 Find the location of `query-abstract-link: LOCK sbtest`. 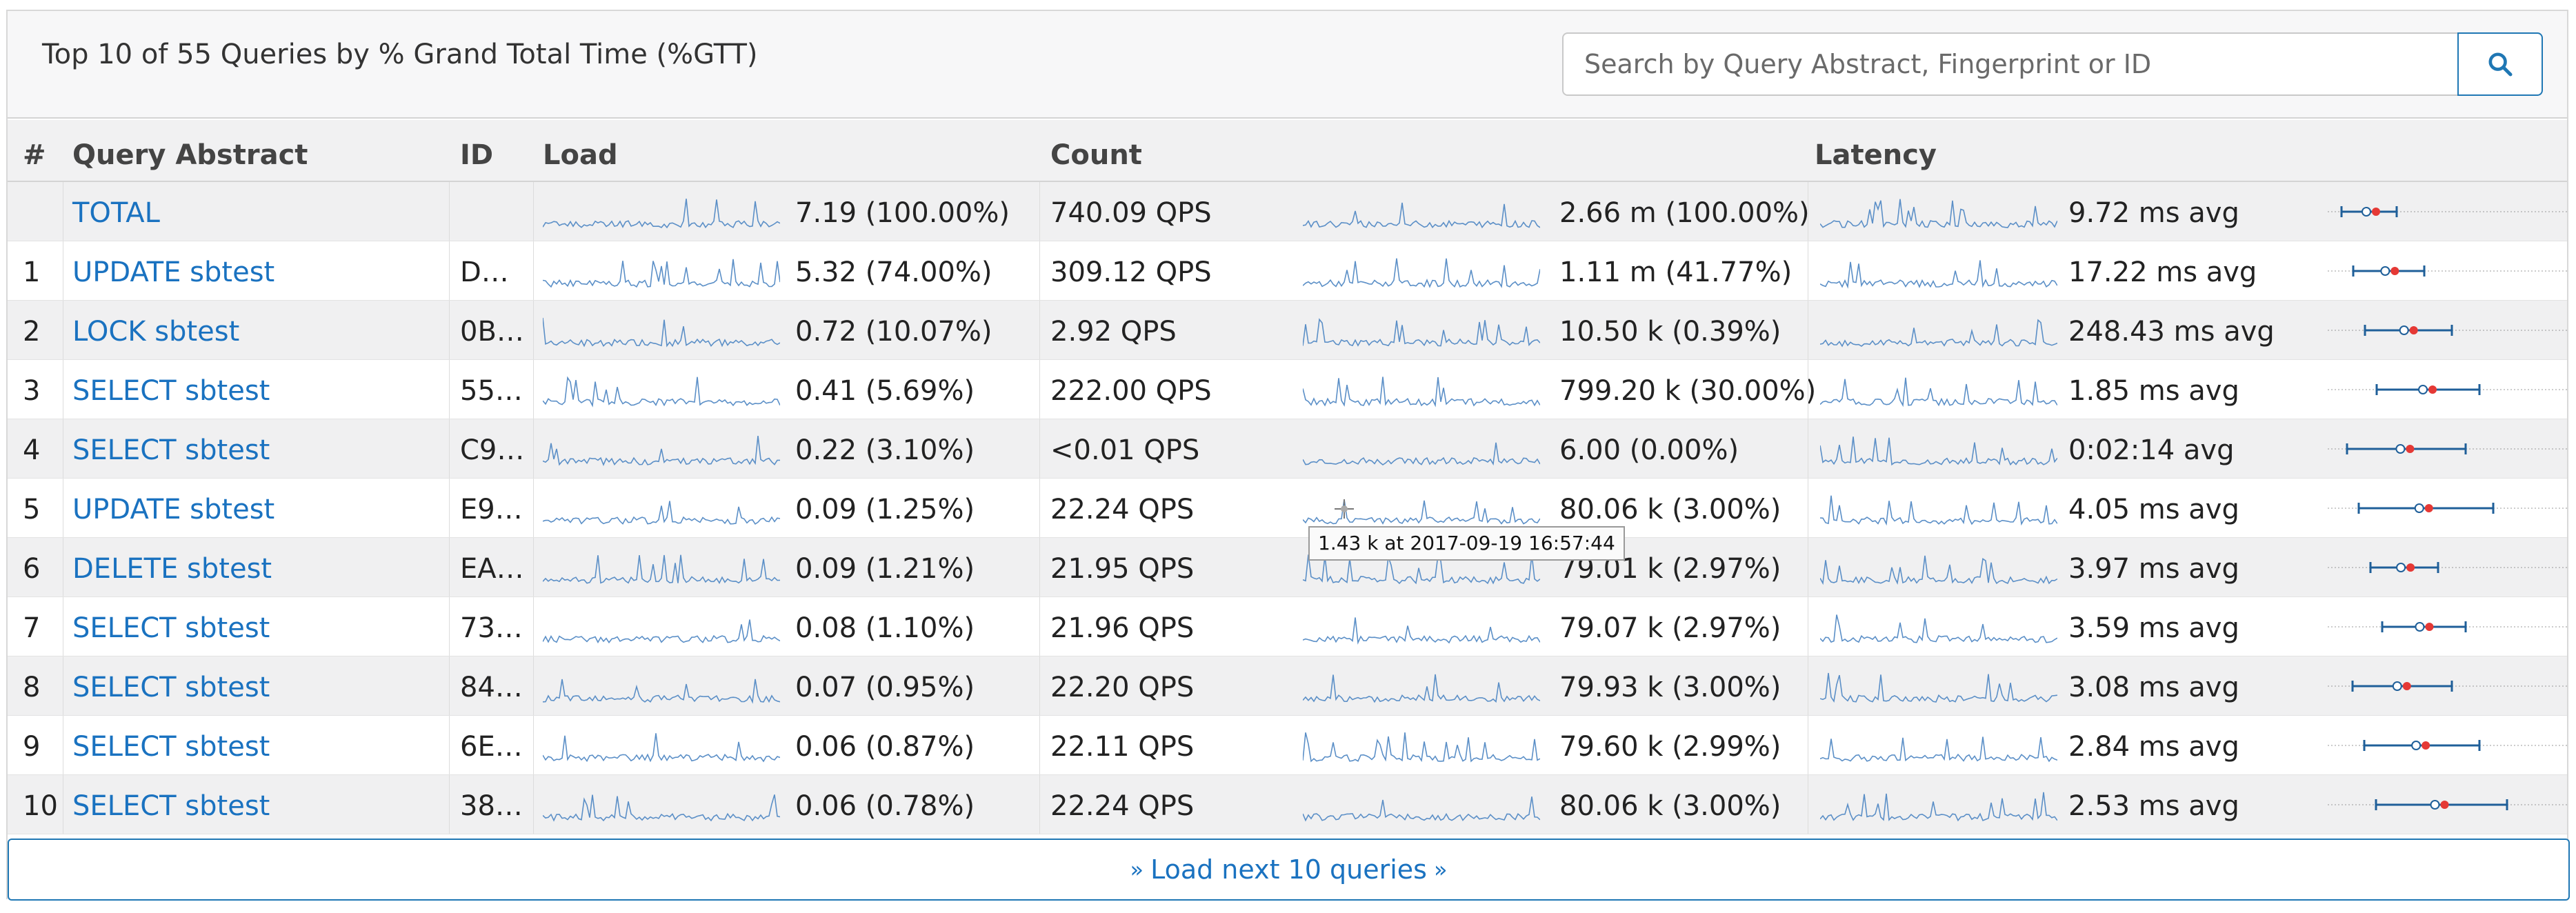

query-abstract-link: LOCK sbtest is located at coordinates (155, 332).